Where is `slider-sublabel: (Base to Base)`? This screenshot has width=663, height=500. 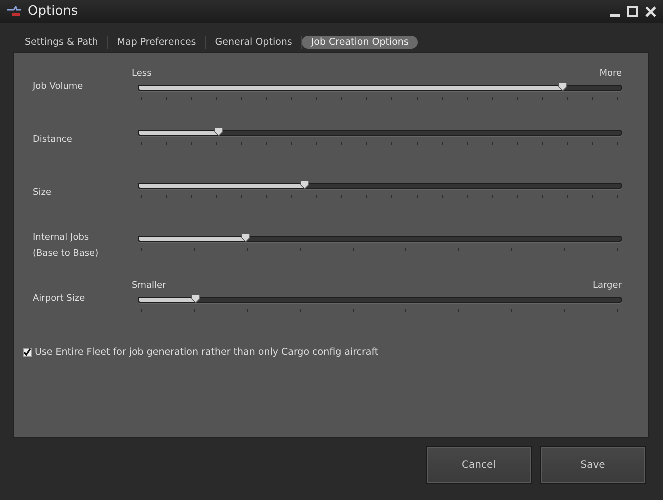 slider-sublabel: (Base to Base) is located at coordinates (66, 253).